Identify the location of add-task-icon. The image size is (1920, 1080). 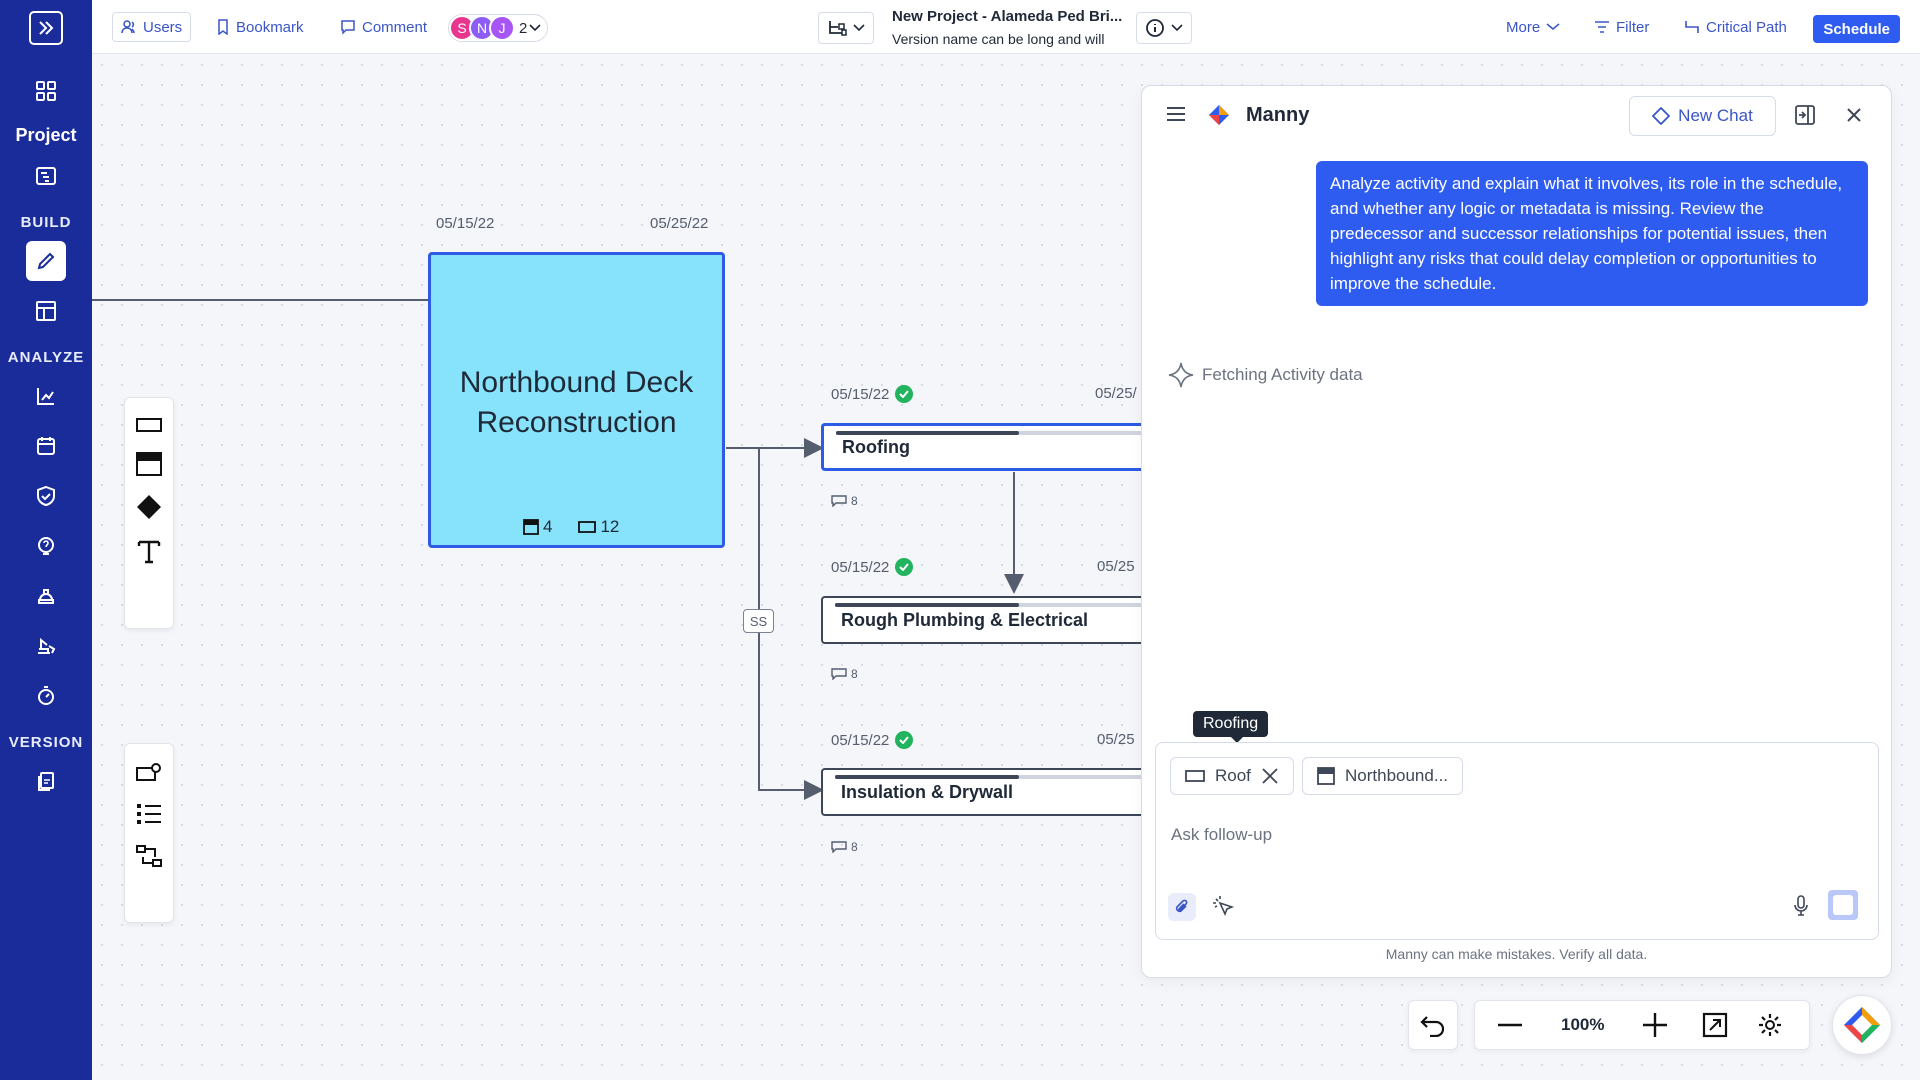
(149, 773).